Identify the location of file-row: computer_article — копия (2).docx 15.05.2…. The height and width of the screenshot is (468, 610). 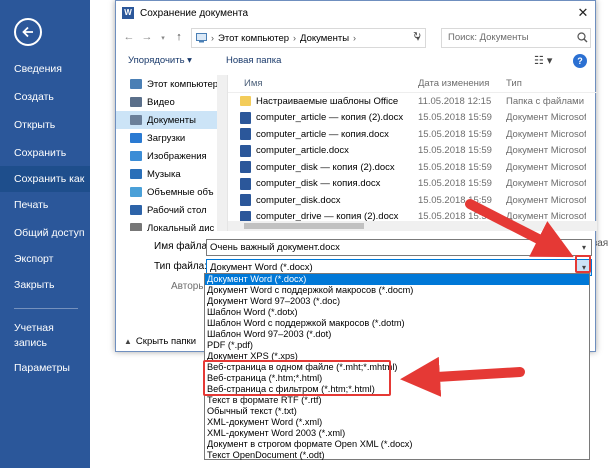
(412, 118).